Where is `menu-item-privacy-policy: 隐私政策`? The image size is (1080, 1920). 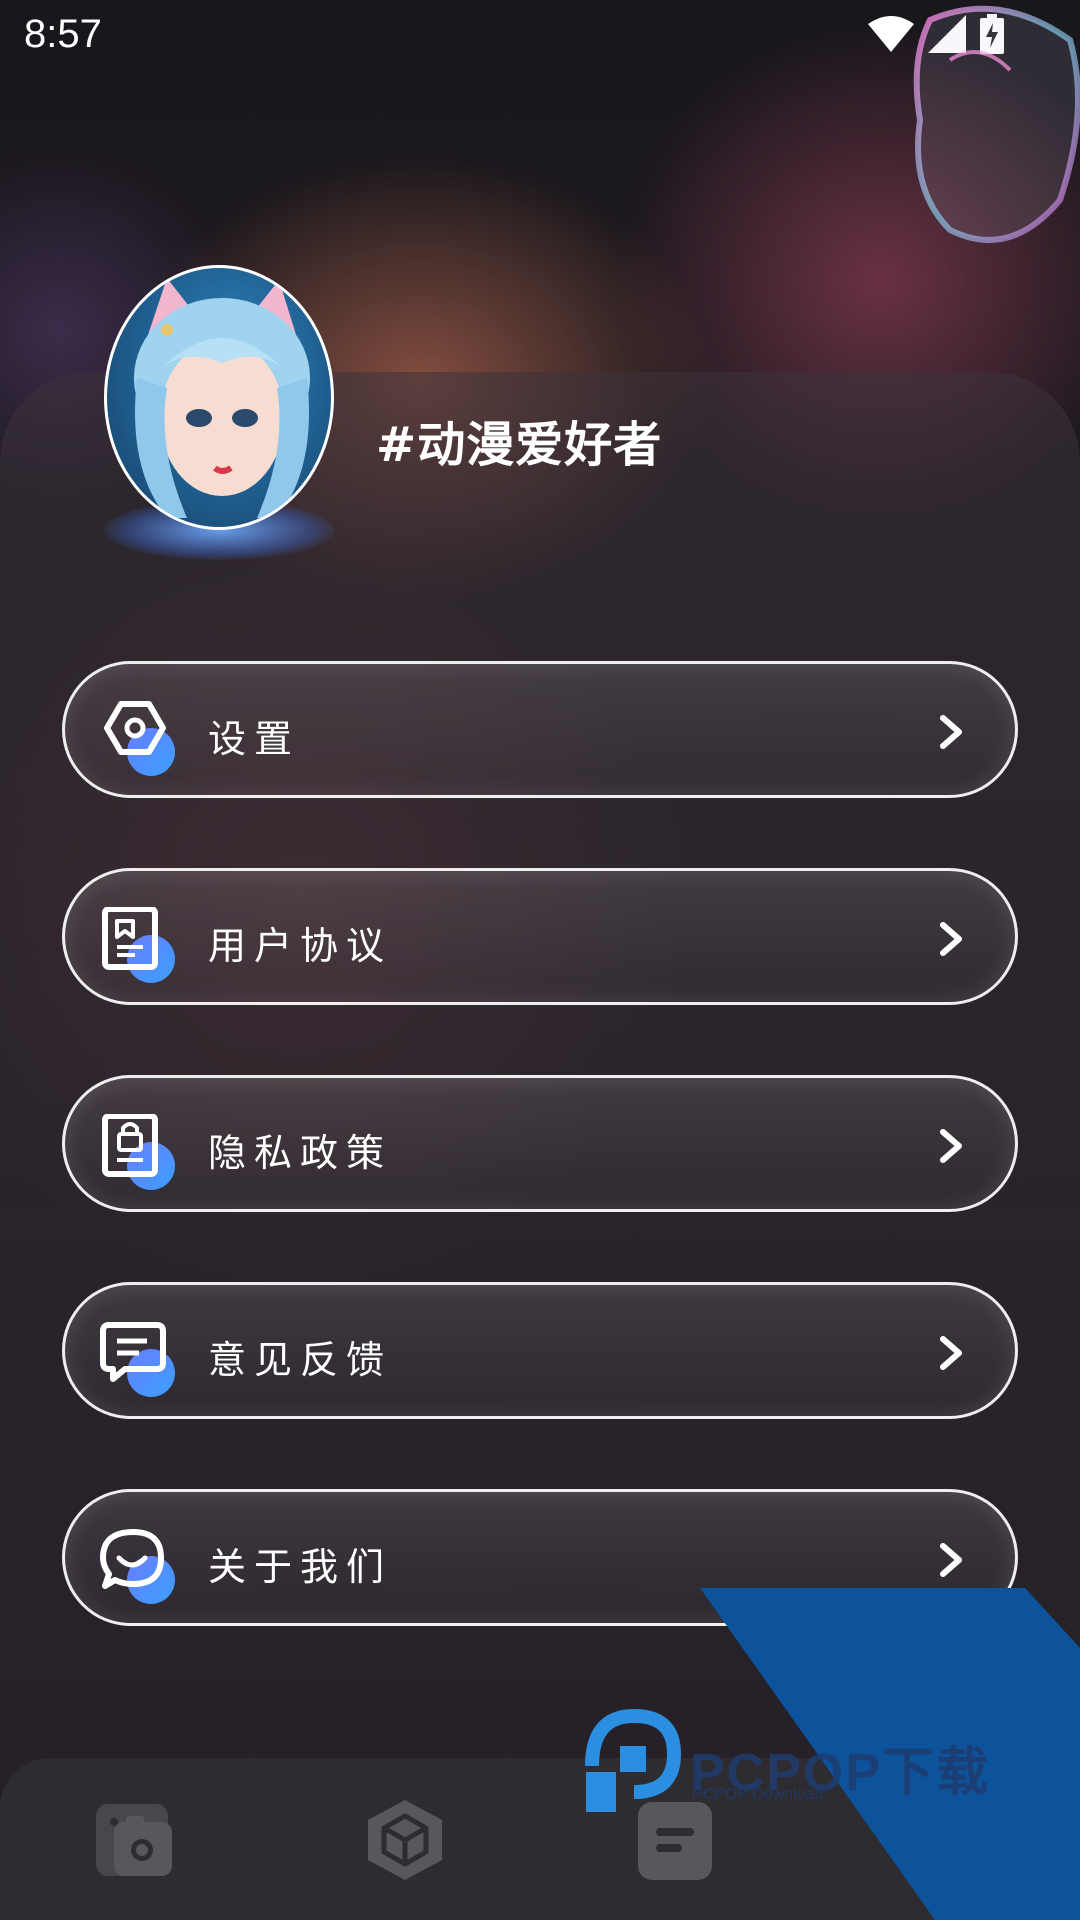
menu-item-privacy-policy: 隐私政策 is located at coordinates (540, 1143).